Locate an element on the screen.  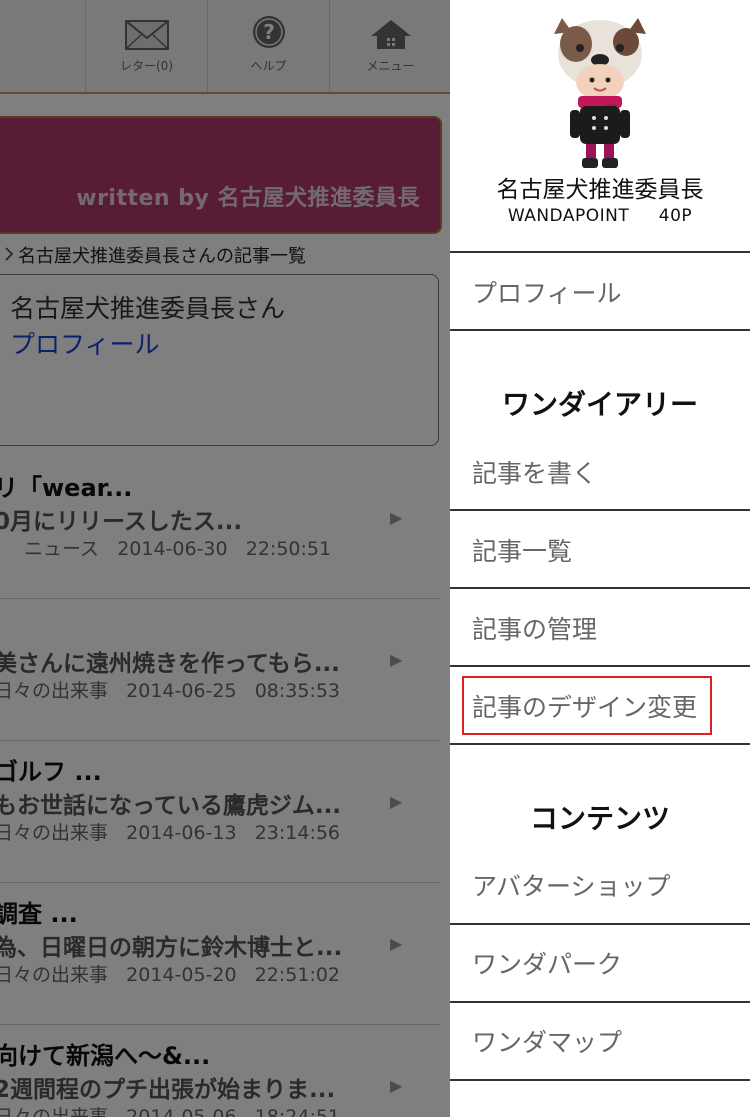
menu-item-avatar-shop: アバターショップ is located at coordinates (571, 885).